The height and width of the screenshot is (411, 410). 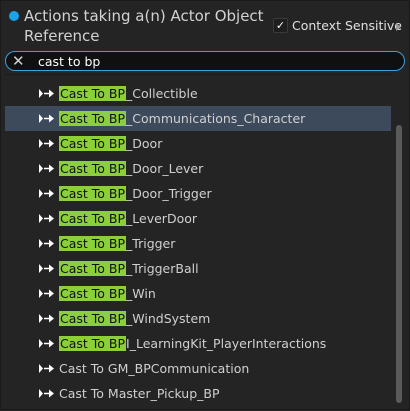 What do you see at coordinates (165, 168) in the screenshot?
I see `list-item-text: _Door_Lever` at bounding box center [165, 168].